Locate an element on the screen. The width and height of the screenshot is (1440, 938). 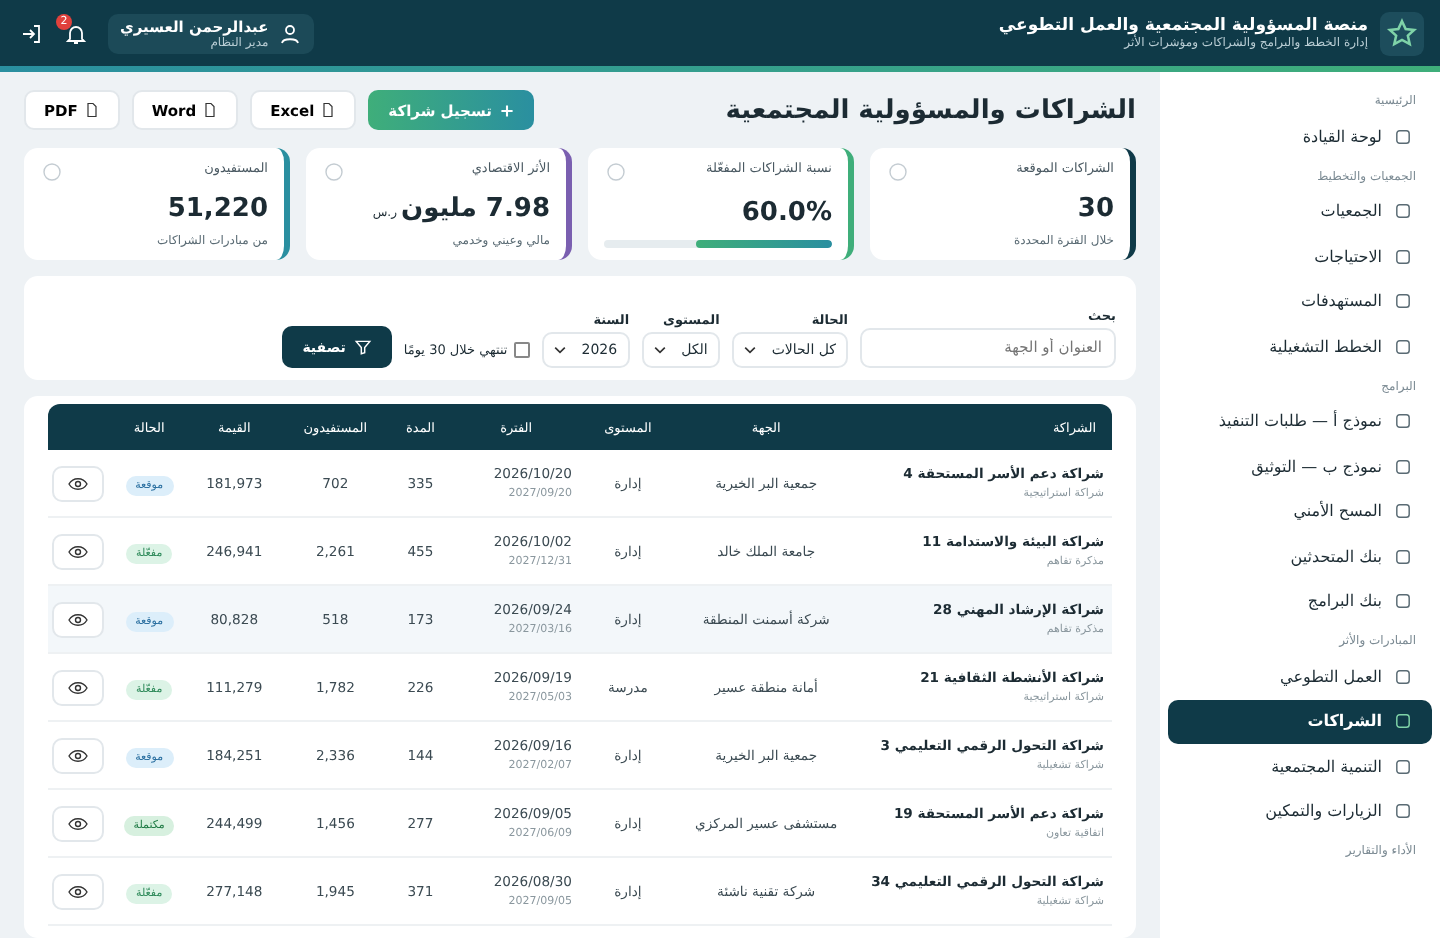
sidebar-item: لوحة القيادة is located at coordinates (1300, 136).